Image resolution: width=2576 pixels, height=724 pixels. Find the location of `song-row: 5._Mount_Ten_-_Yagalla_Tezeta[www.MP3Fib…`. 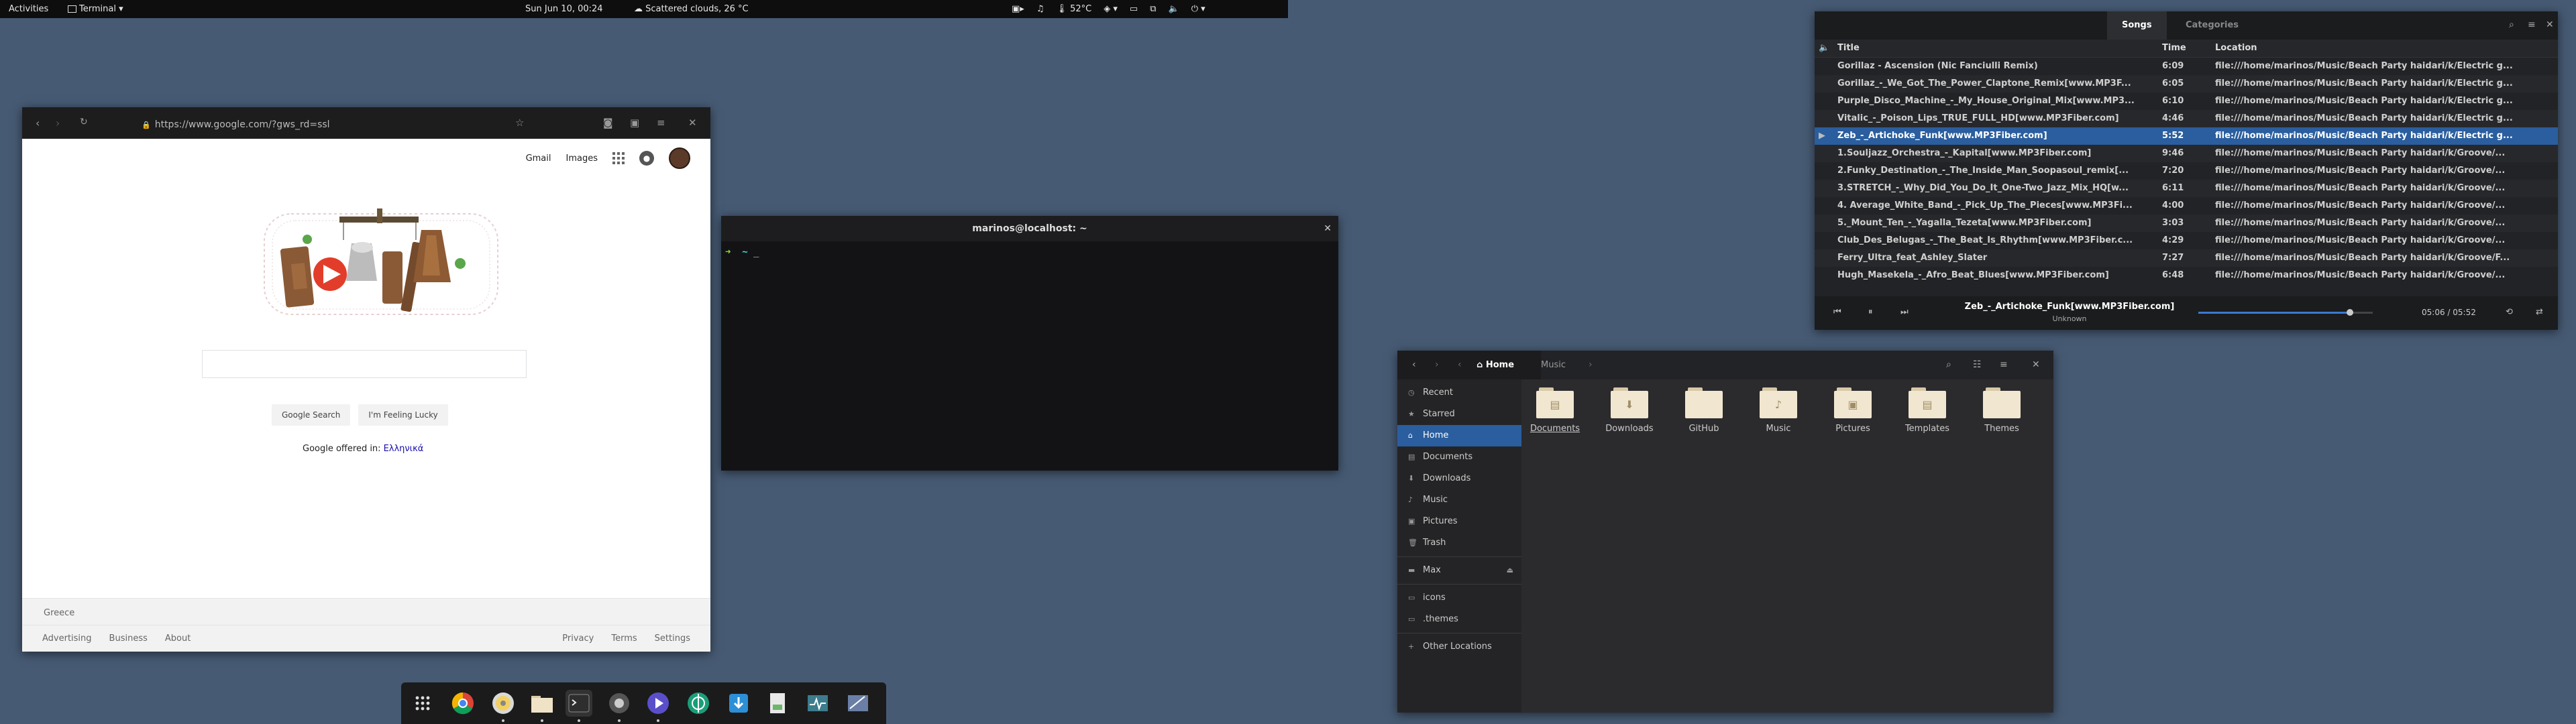

song-row: 5._Mount_Ten_-_Yagalla_Tezeta[www.MP3Fib… is located at coordinates (2186, 223).